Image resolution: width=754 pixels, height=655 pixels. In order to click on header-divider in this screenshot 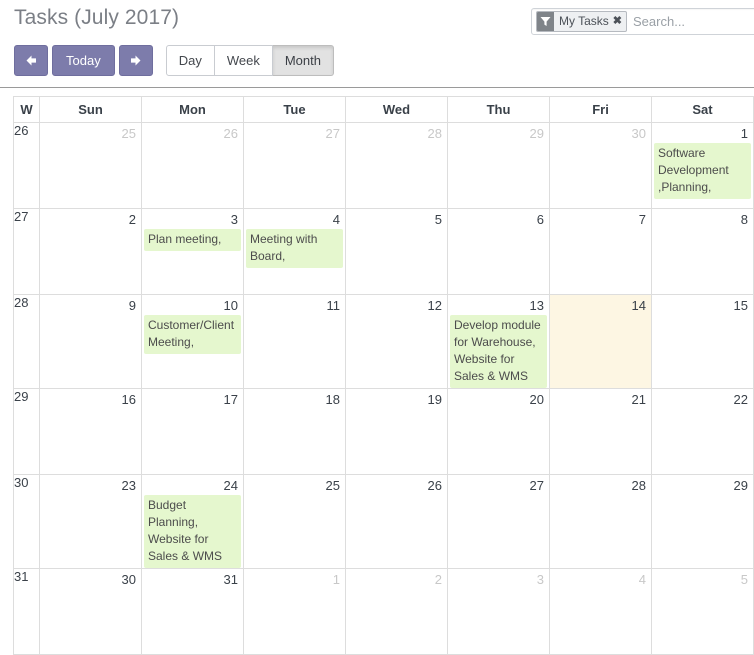, I will do `click(377, 87)`.